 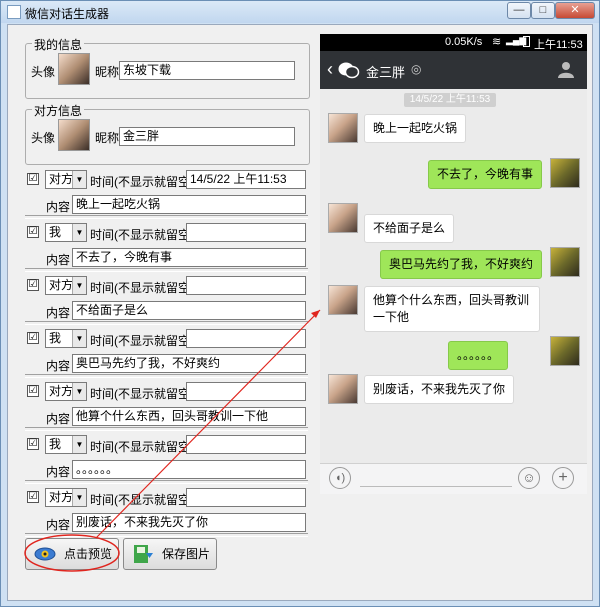 What do you see at coordinates (300, 12) in the screenshot?
I see `title-bar: 微信对话生成器 — □ ✕` at bounding box center [300, 12].